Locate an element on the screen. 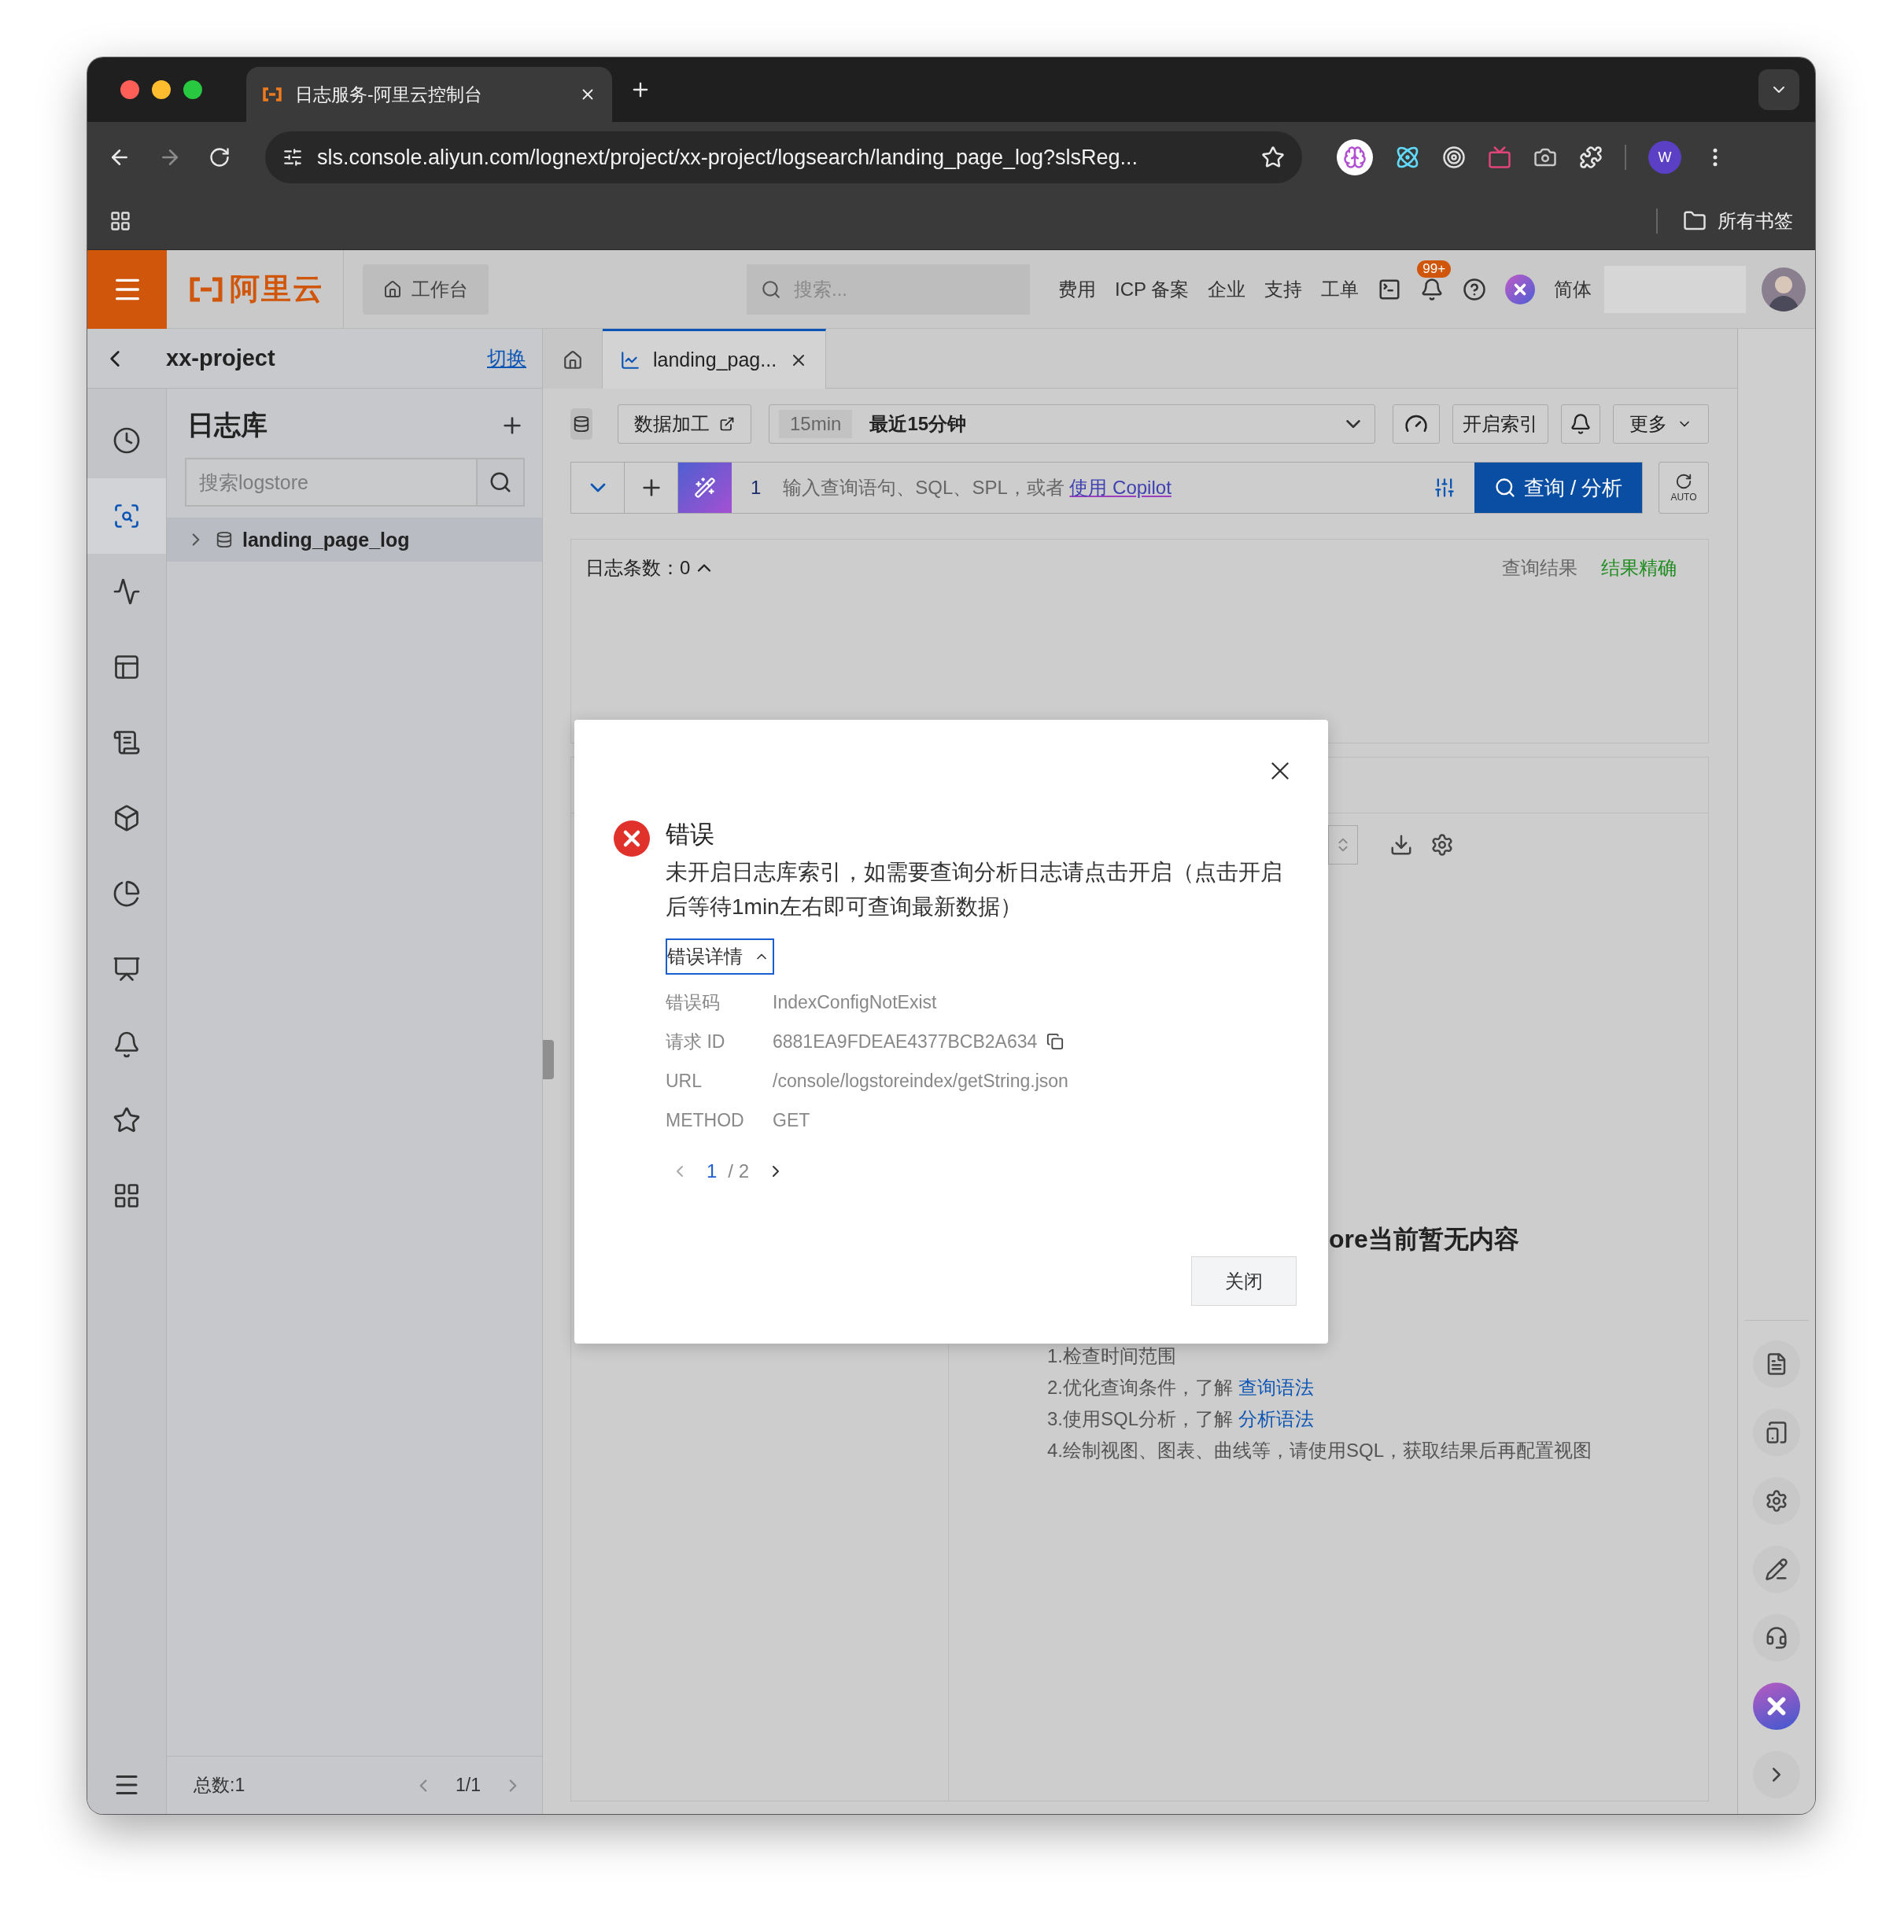 Image resolution: width=1904 pixels, height=1932 pixels. report-icon is located at coordinates (127, 969).